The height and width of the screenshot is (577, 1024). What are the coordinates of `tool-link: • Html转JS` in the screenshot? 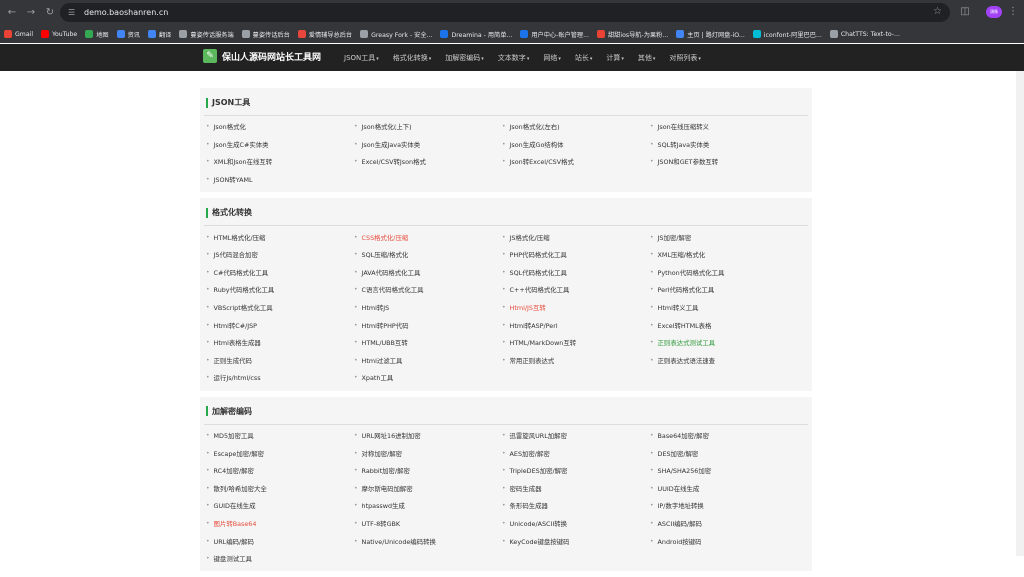 It's located at (426, 308).